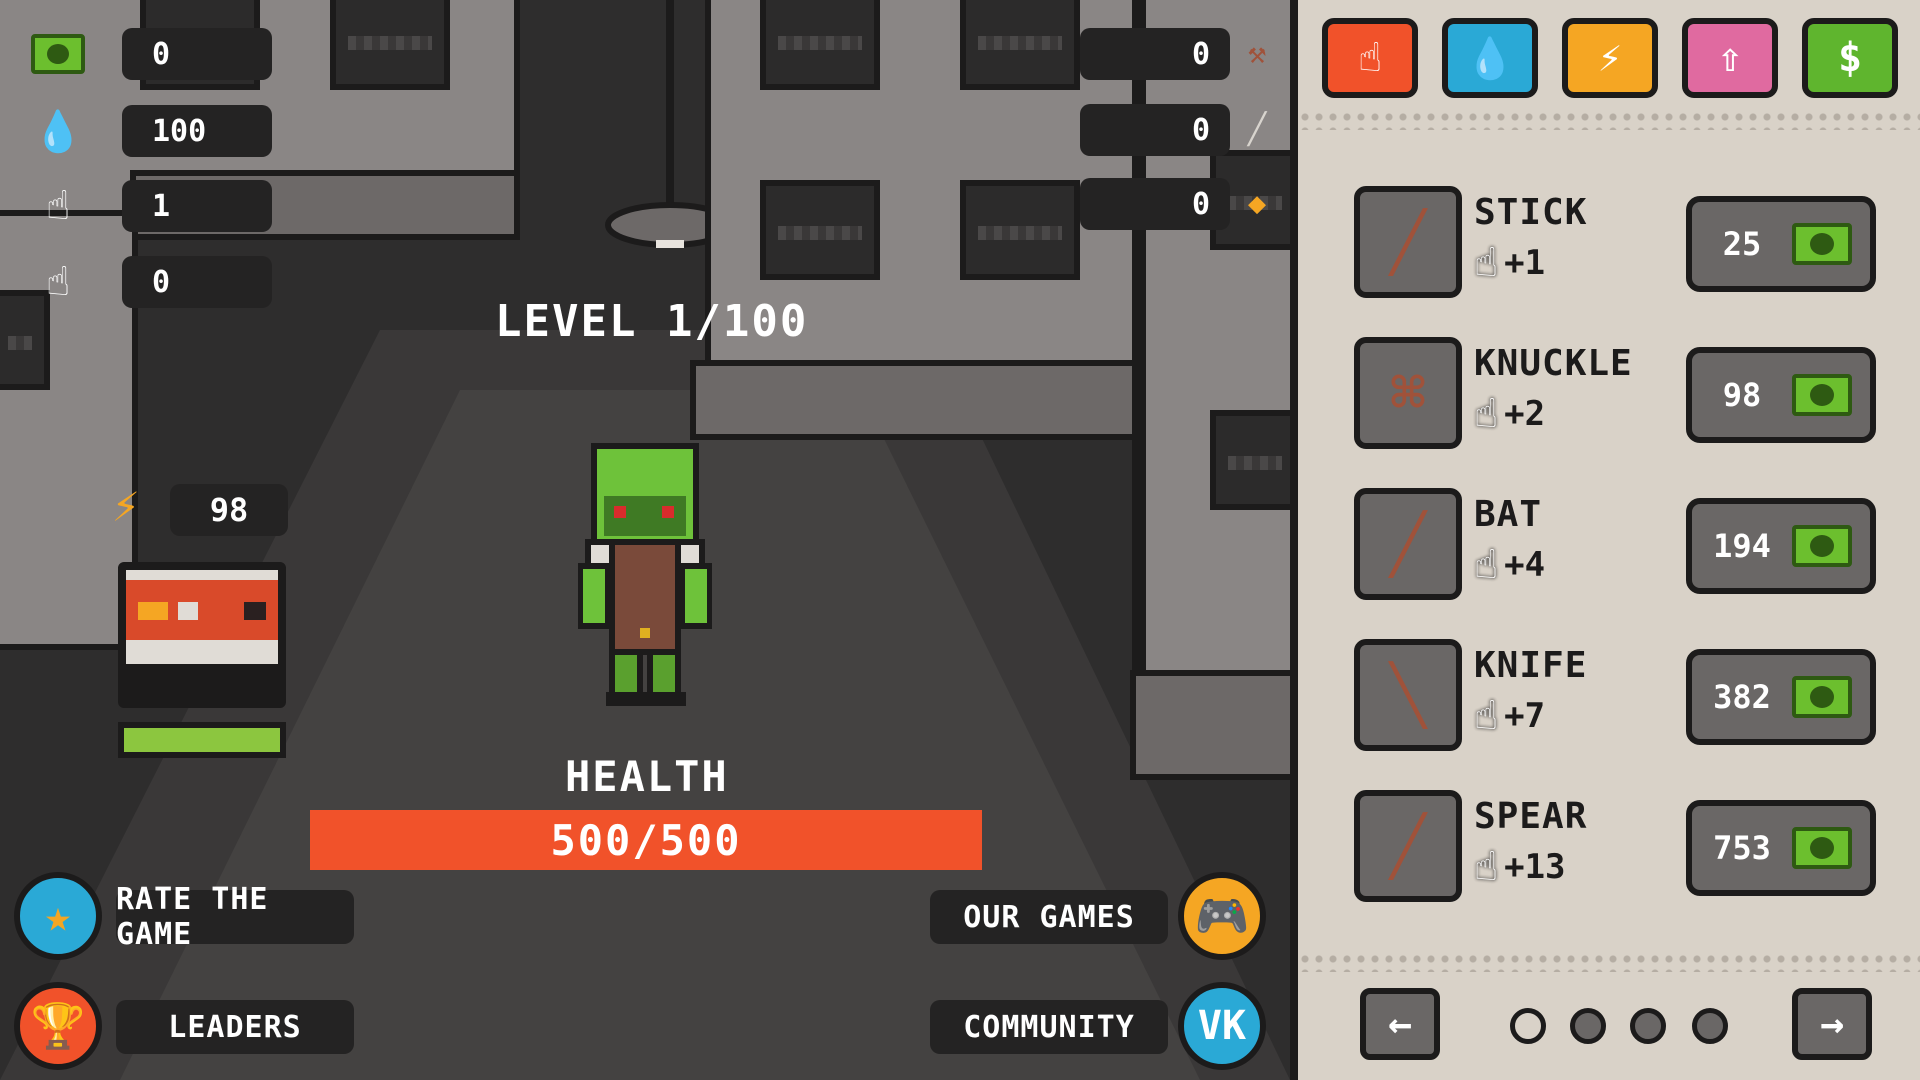 This screenshot has width=1920, height=1080. What do you see at coordinates (197, 131) in the screenshot?
I see `drops-value: 100` at bounding box center [197, 131].